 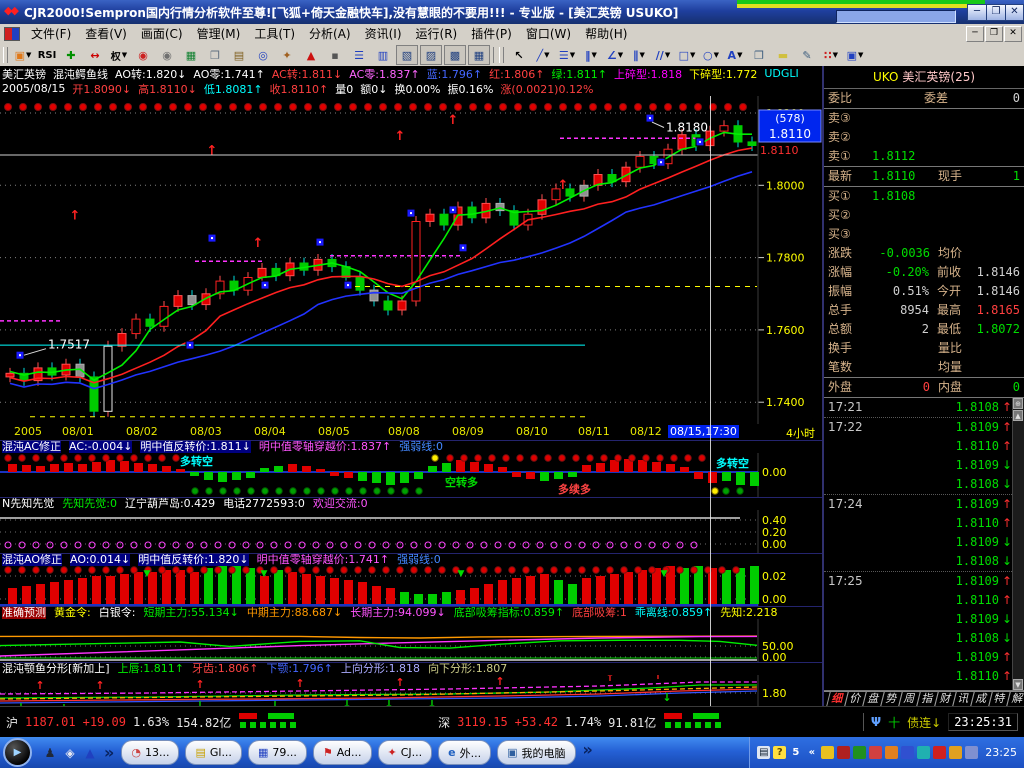 What do you see at coordinates (1018, 403) in the screenshot?
I see `scroll-target-icon: ⊕` at bounding box center [1018, 403].